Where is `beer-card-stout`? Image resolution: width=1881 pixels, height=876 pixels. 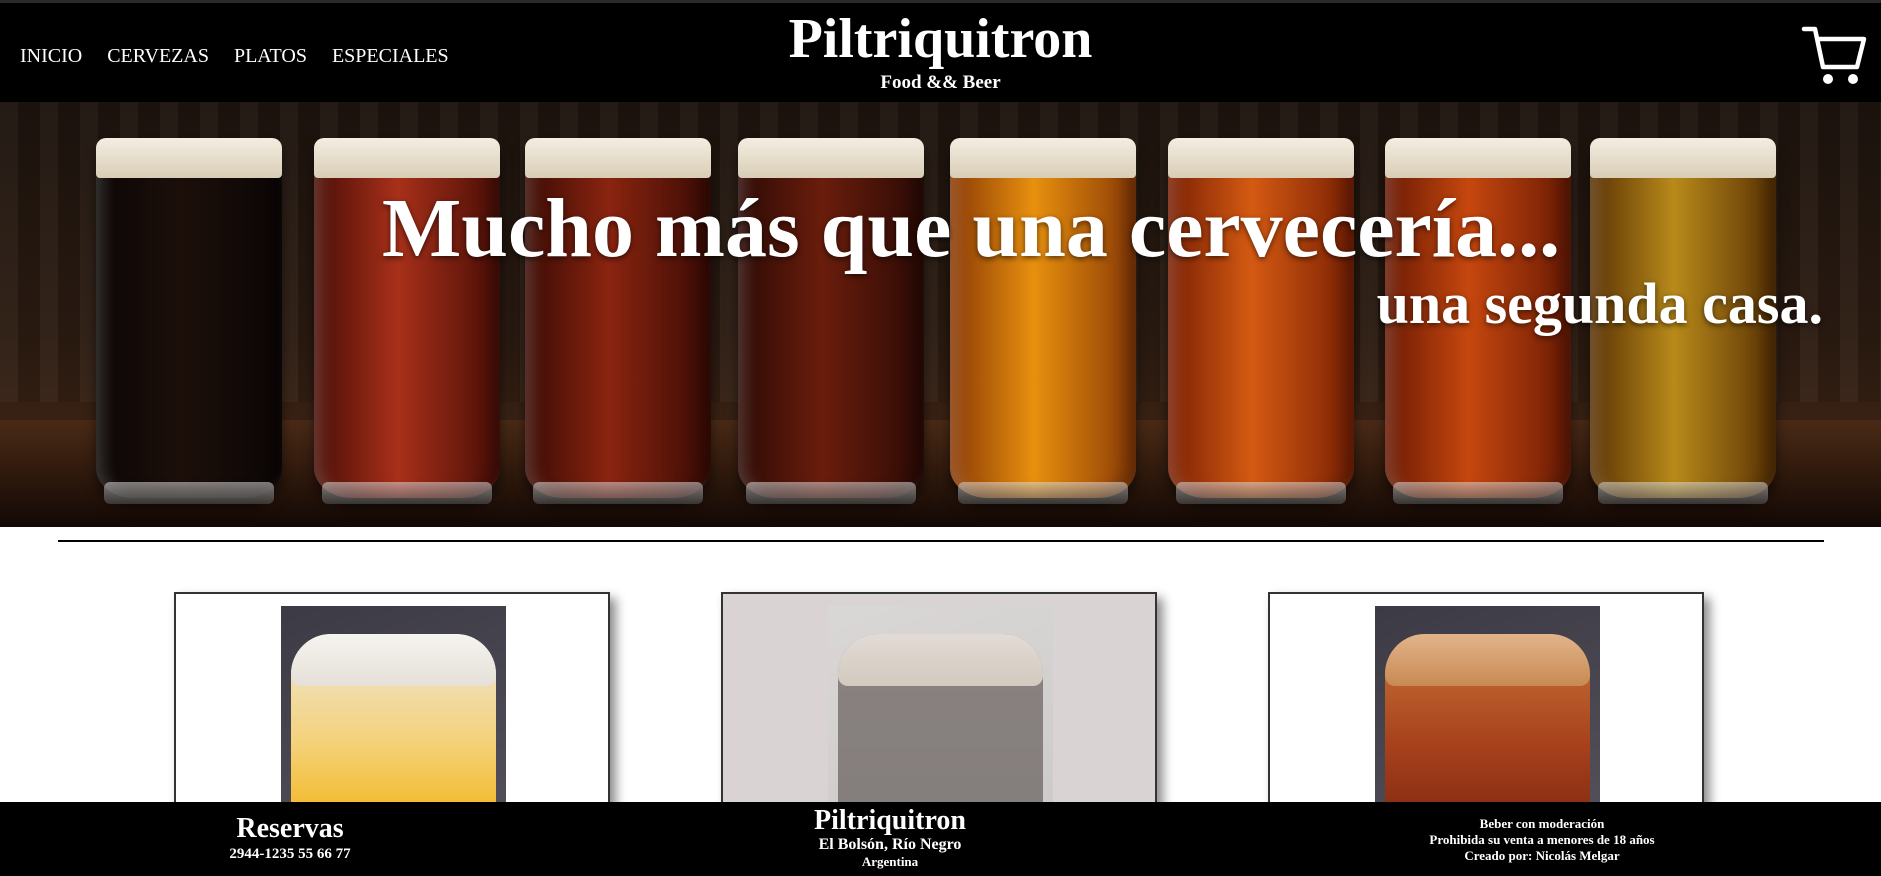
beer-card-stout is located at coordinates (939, 712).